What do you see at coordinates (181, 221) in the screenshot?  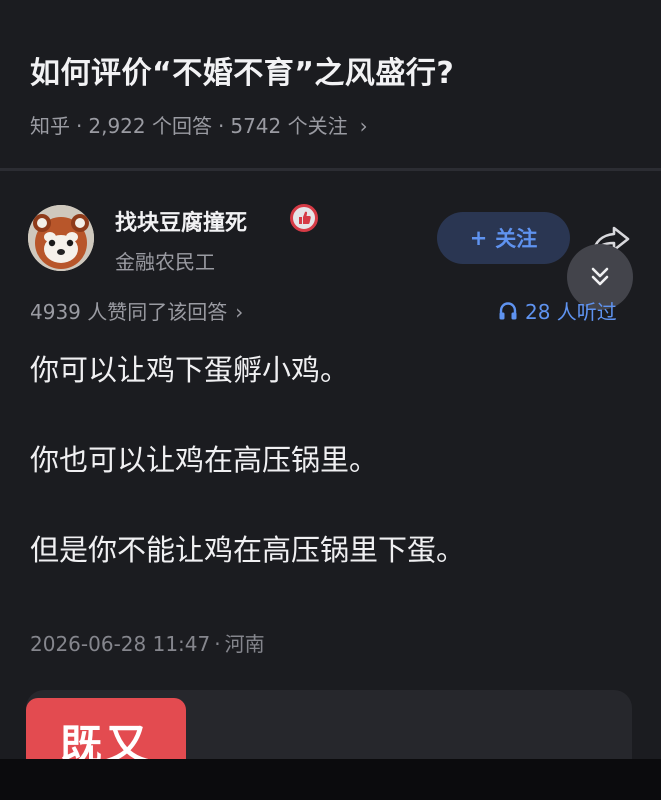 I see `author-name: 找块豆腐撞死` at bounding box center [181, 221].